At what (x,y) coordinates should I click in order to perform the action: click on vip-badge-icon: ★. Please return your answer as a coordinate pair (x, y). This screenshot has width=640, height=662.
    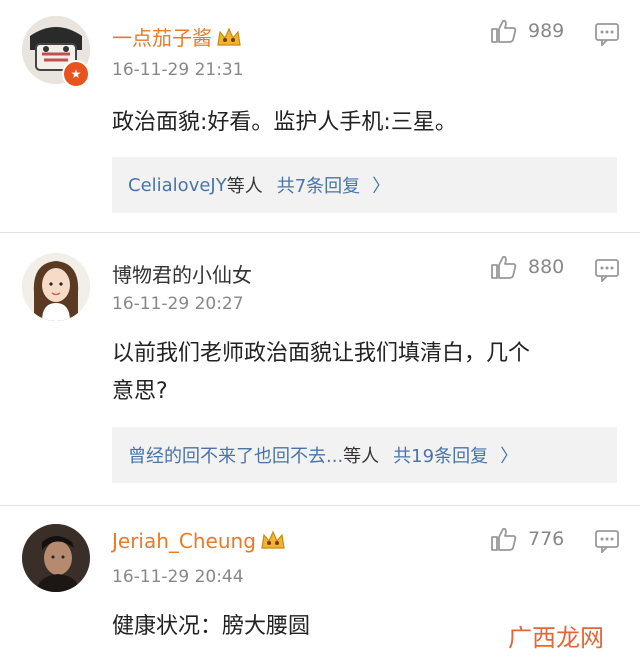
    Looking at the image, I should click on (76, 74).